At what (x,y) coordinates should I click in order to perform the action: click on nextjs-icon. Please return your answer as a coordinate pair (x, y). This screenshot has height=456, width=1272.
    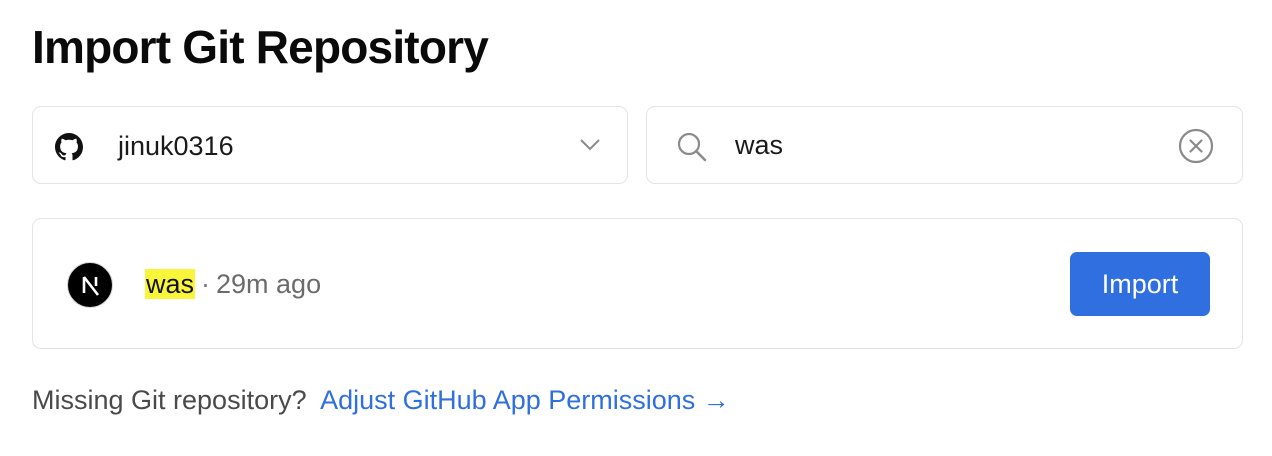
    Looking at the image, I should click on (90, 285).